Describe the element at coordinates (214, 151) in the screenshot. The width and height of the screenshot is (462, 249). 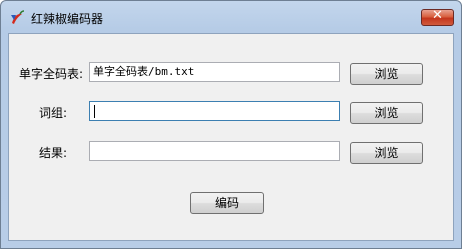
I see `result-input` at that location.